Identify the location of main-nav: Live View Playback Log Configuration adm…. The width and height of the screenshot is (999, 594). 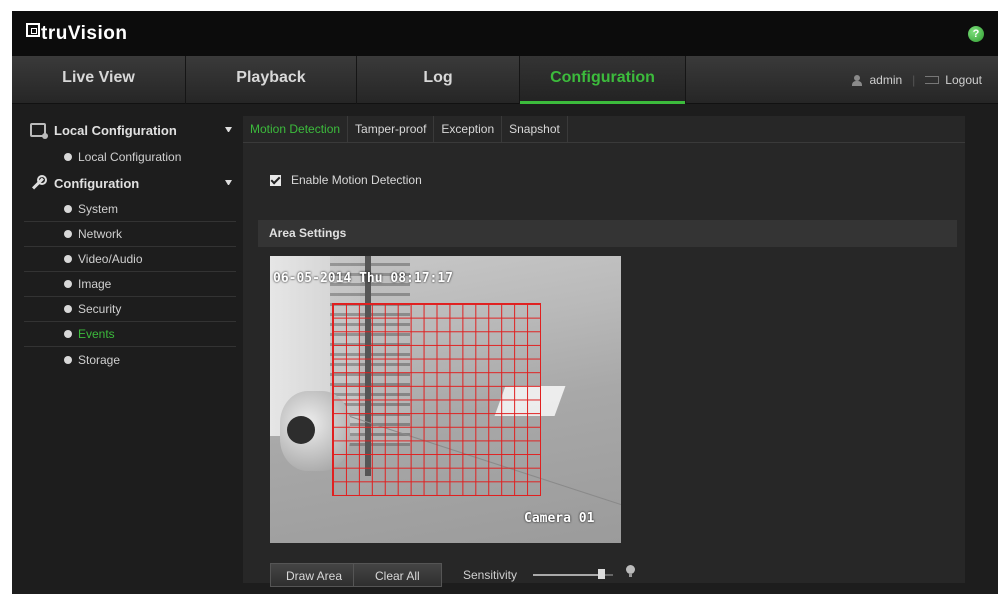
(505, 80).